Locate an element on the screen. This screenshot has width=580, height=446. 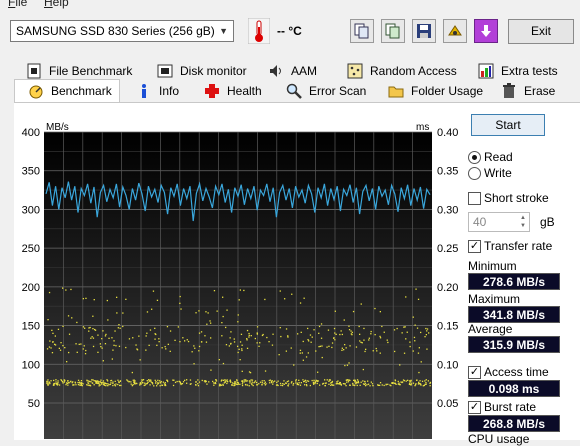
copy-info-button is located at coordinates (362, 31).